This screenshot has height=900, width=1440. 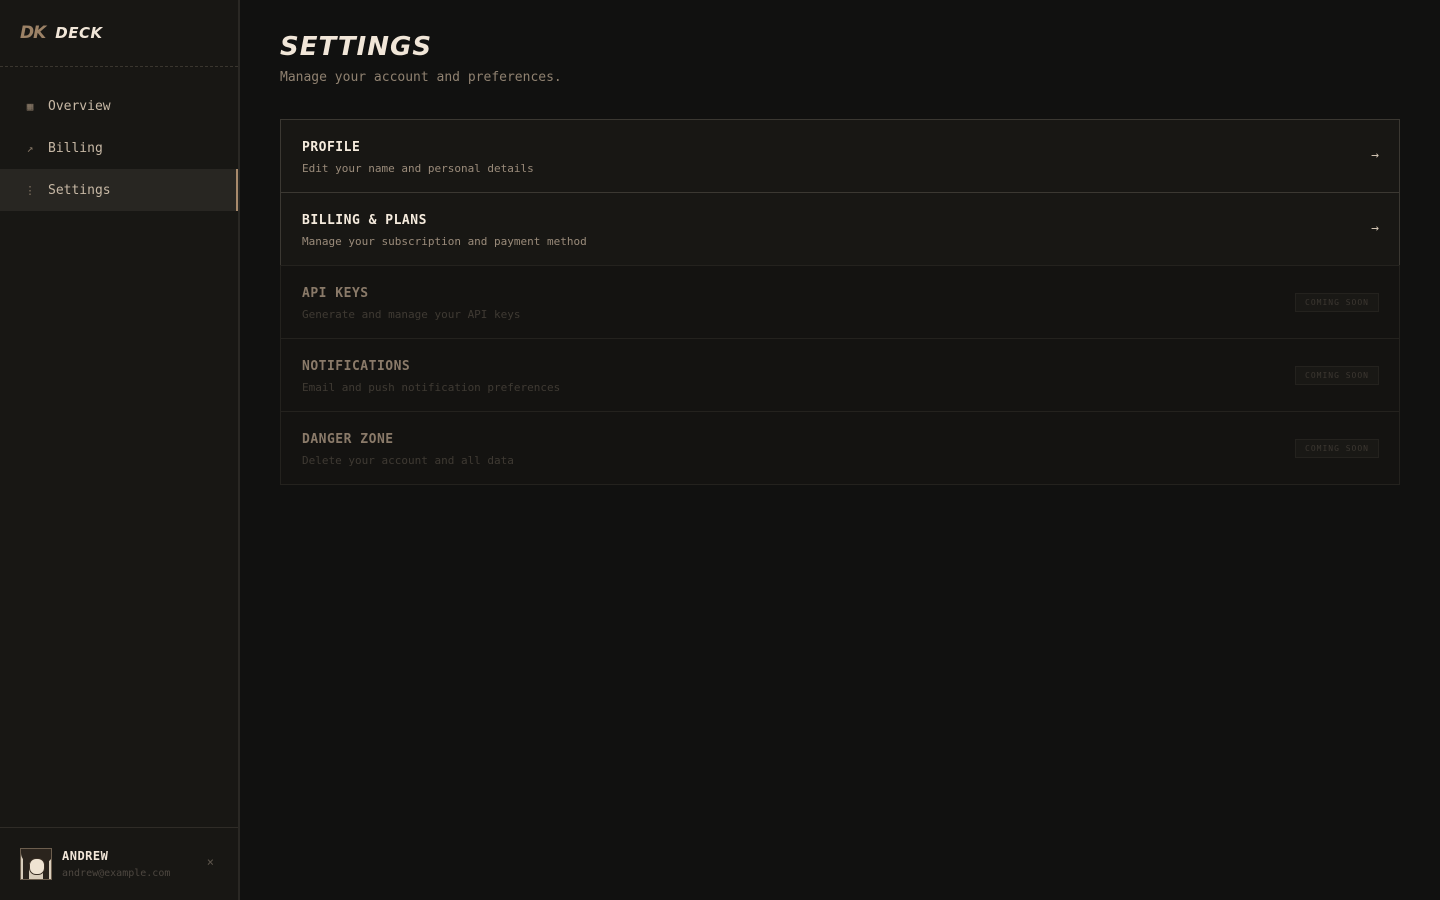 What do you see at coordinates (36, 864) in the screenshot?
I see `avatar` at bounding box center [36, 864].